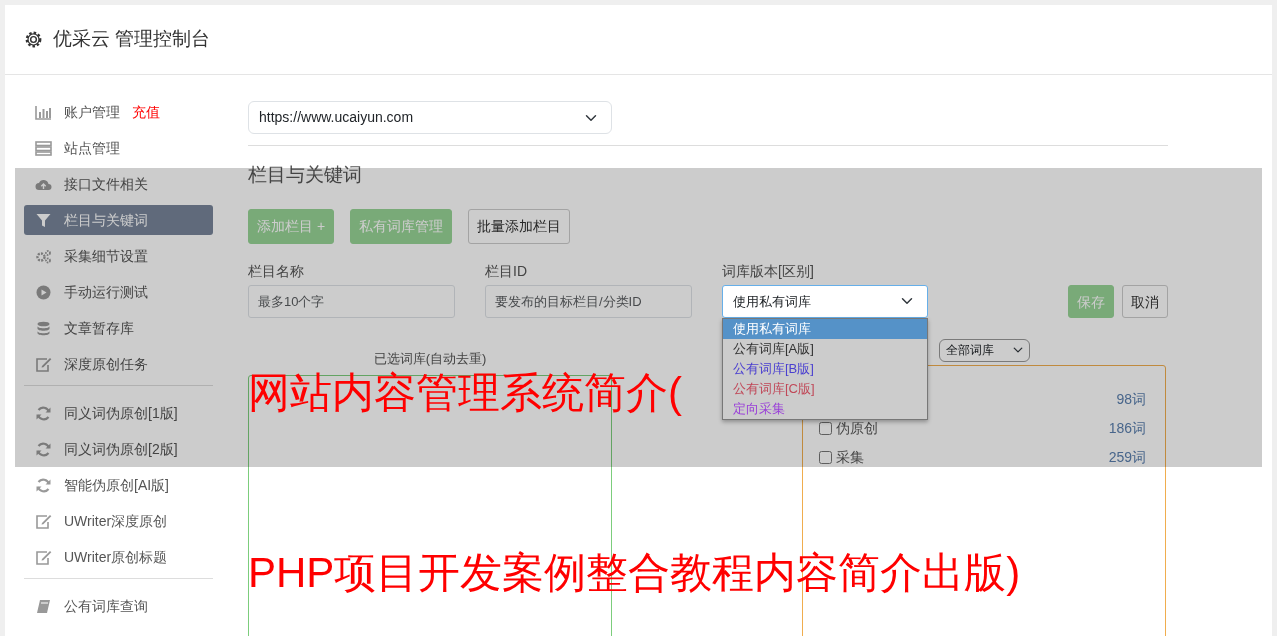 Image resolution: width=1277 pixels, height=636 pixels. What do you see at coordinates (825, 348) in the screenshot?
I see `dropdown-option: 公有词库[A版]` at bounding box center [825, 348].